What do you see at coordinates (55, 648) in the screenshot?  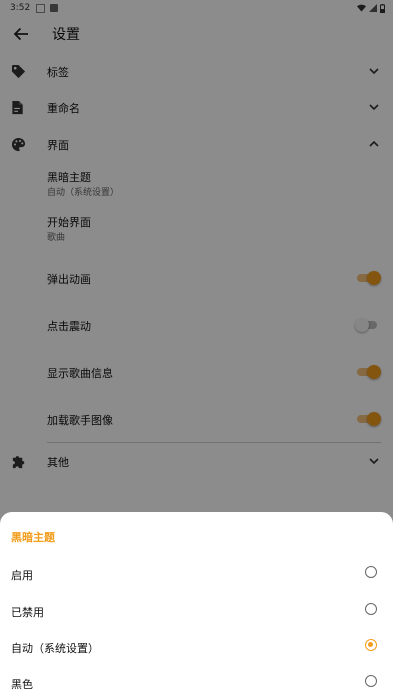 I see `option-label: 自动（系统设置）` at bounding box center [55, 648].